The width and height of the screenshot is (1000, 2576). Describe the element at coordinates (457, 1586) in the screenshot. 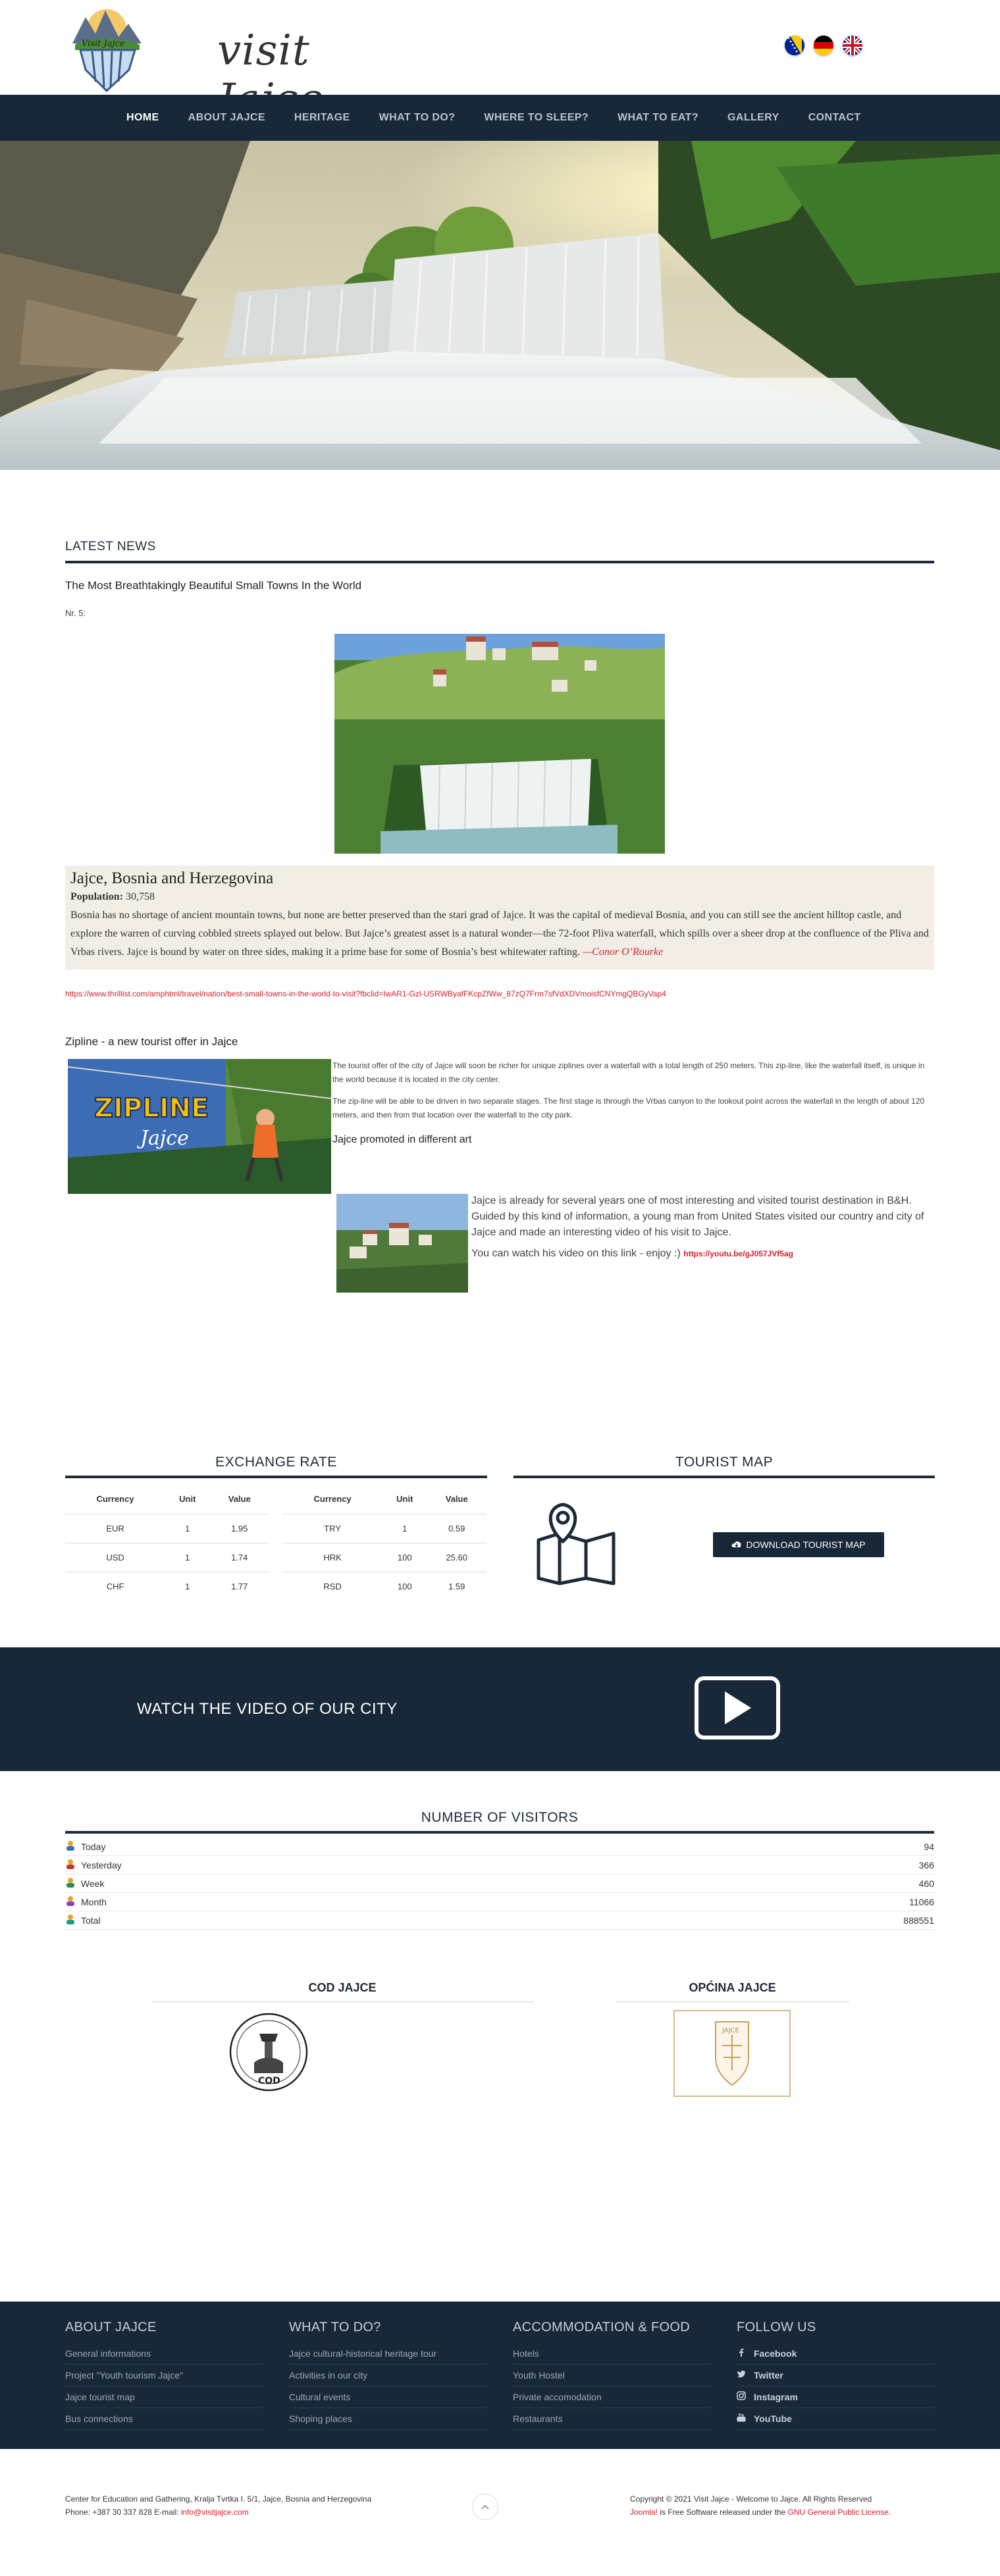

I see `value-cell: 1.59` at that location.